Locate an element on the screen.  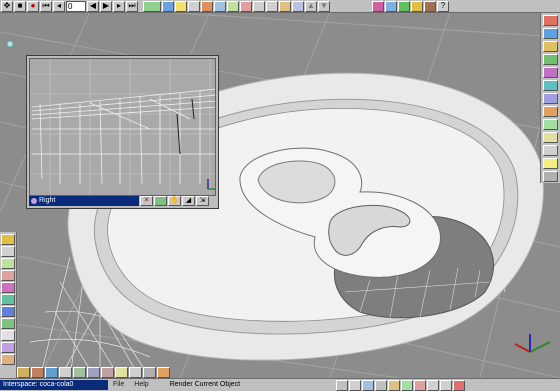
right-view-title: Right is located at coordinates (84, 200).